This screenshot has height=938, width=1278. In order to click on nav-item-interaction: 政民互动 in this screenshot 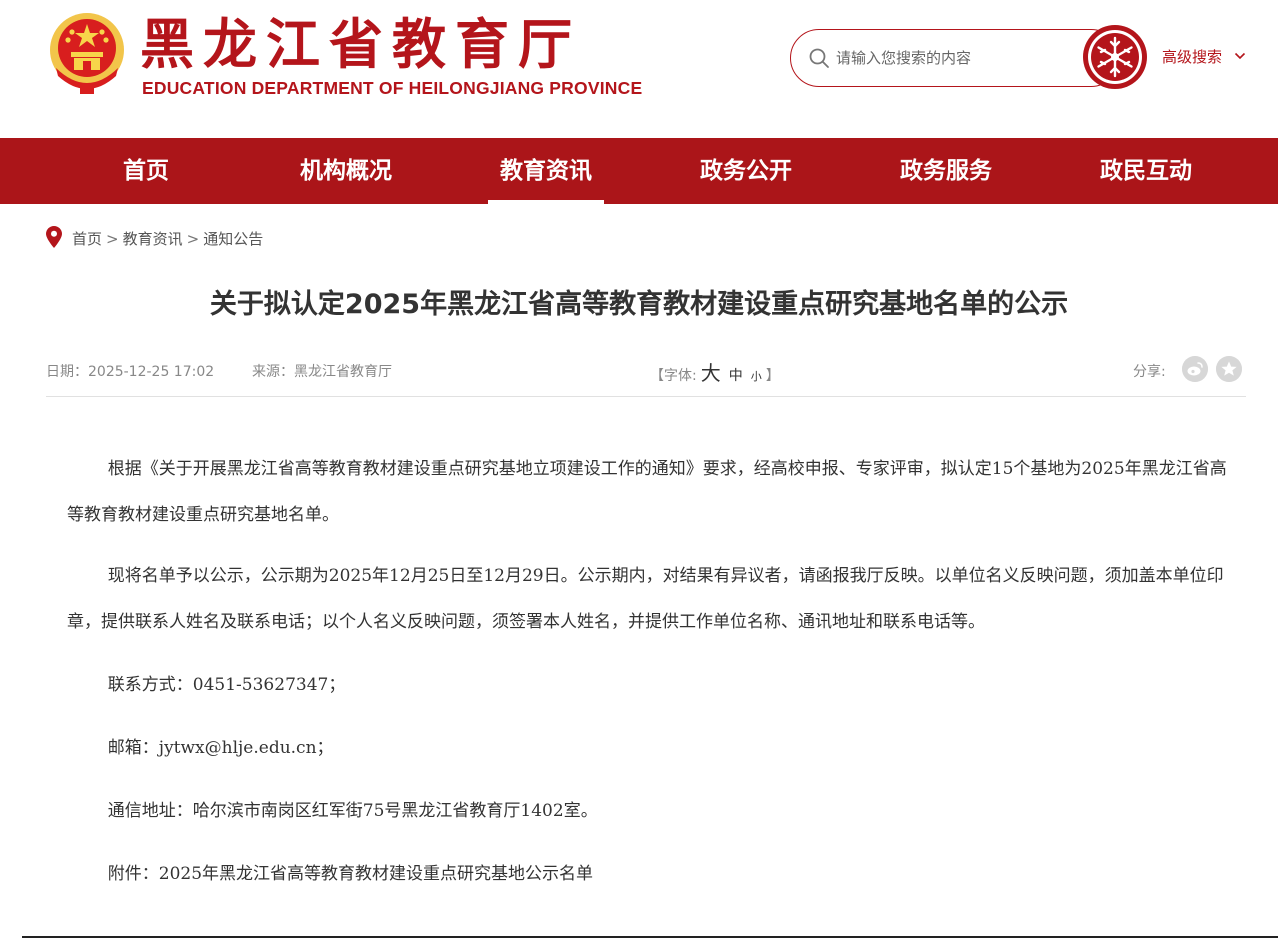, I will do `click(1146, 171)`.